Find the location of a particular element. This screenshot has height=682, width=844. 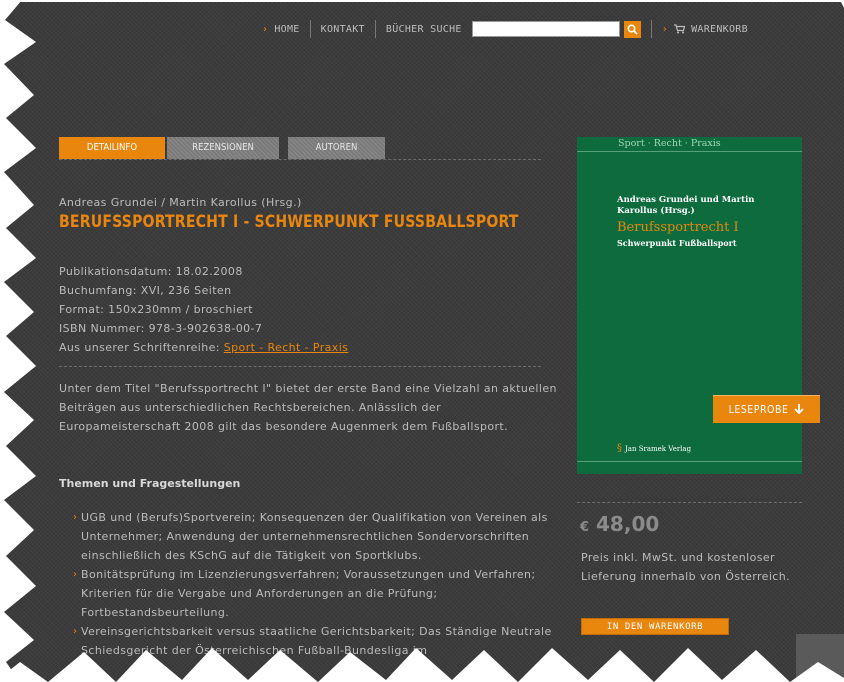

torn-edge-right is located at coordinates (842, 341).